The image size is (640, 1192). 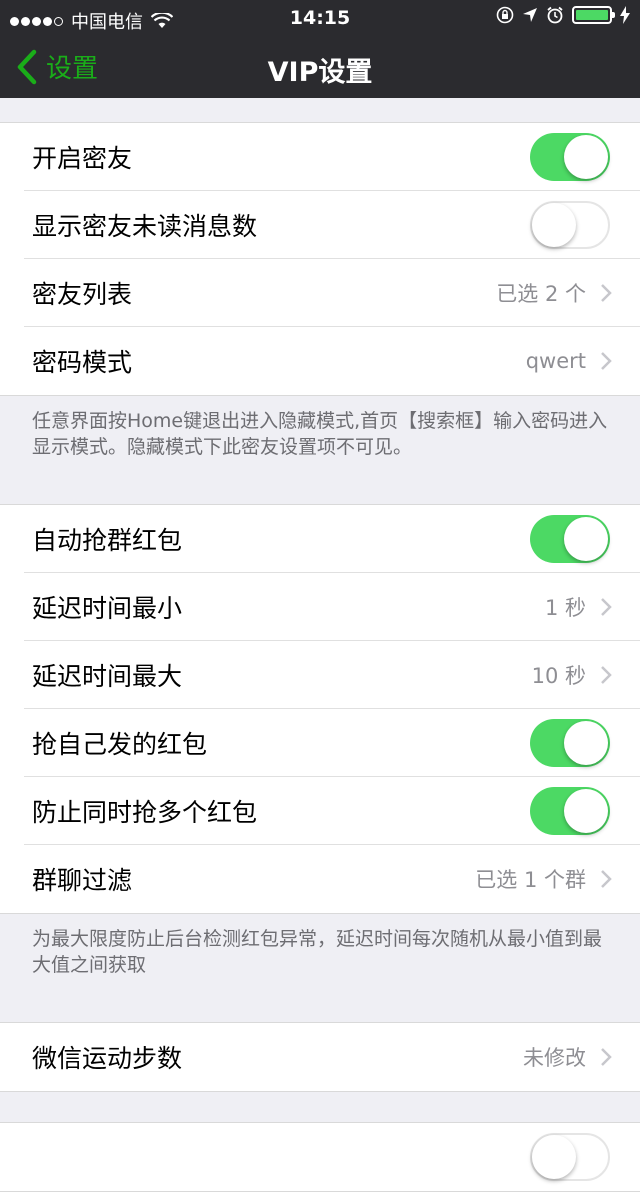 What do you see at coordinates (82, 158) in the screenshot?
I see `row-label: 开启密友` at bounding box center [82, 158].